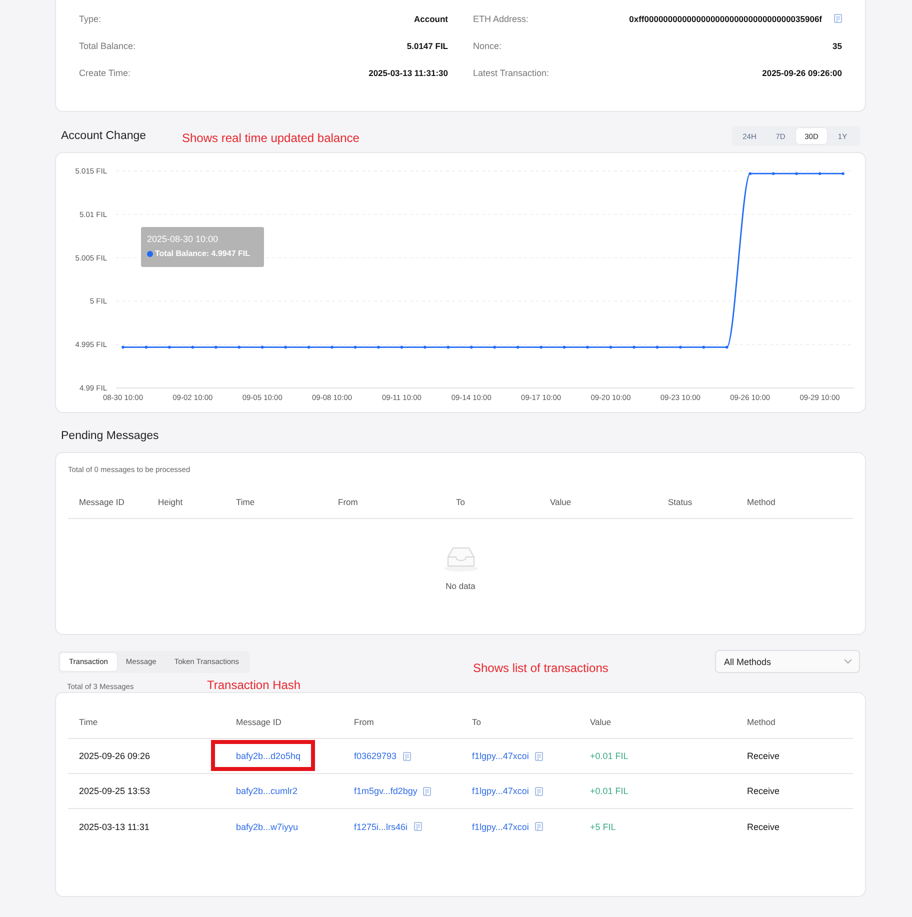  Describe the element at coordinates (115, 756) in the screenshot. I see `table-cell-text: 2025-09-26 09:26` at that location.